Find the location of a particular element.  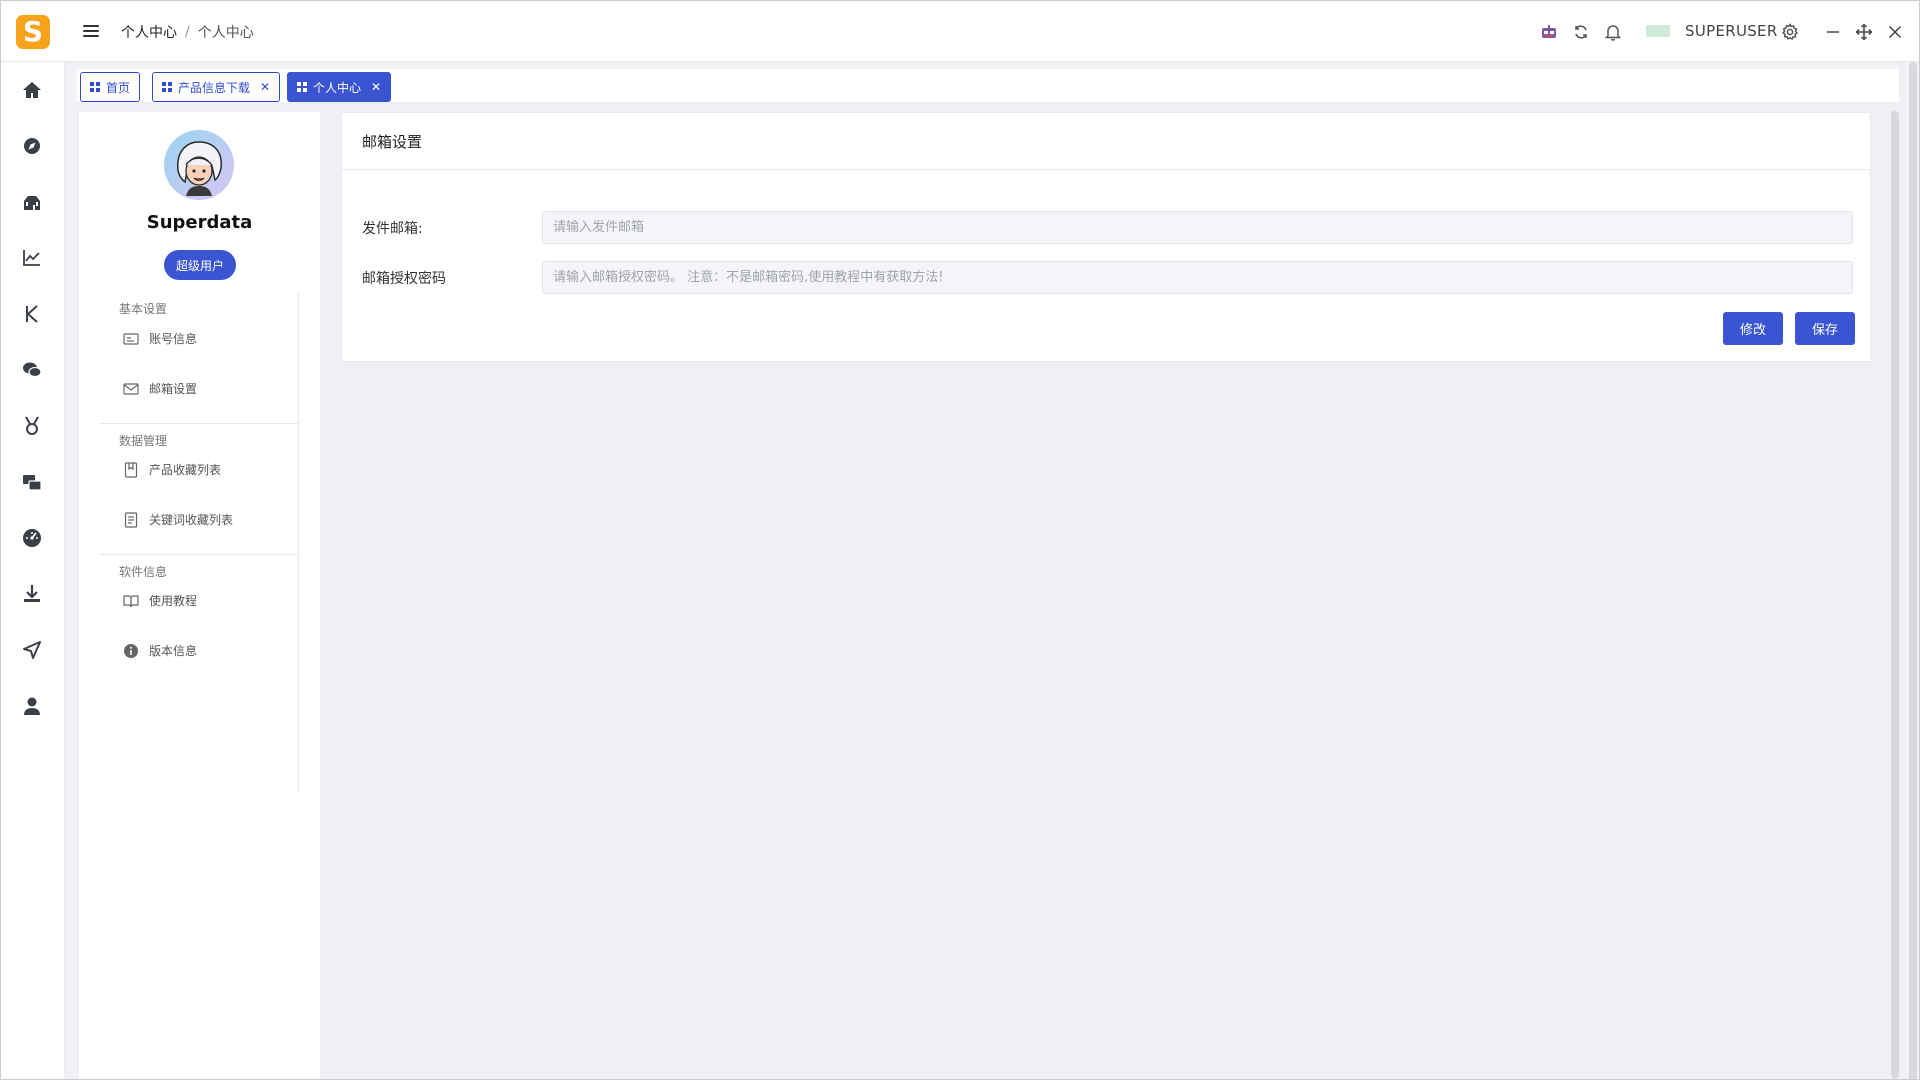

minimize-icon is located at coordinates (1833, 32).